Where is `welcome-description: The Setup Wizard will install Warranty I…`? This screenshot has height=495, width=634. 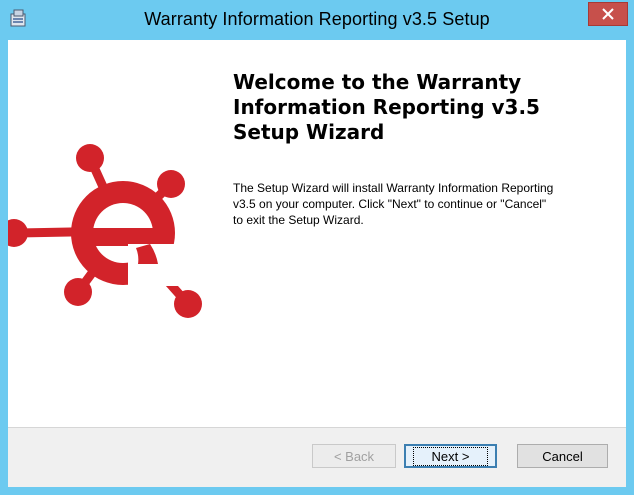
welcome-description: The Setup Wizard will install Warranty I… is located at coordinates (393, 204).